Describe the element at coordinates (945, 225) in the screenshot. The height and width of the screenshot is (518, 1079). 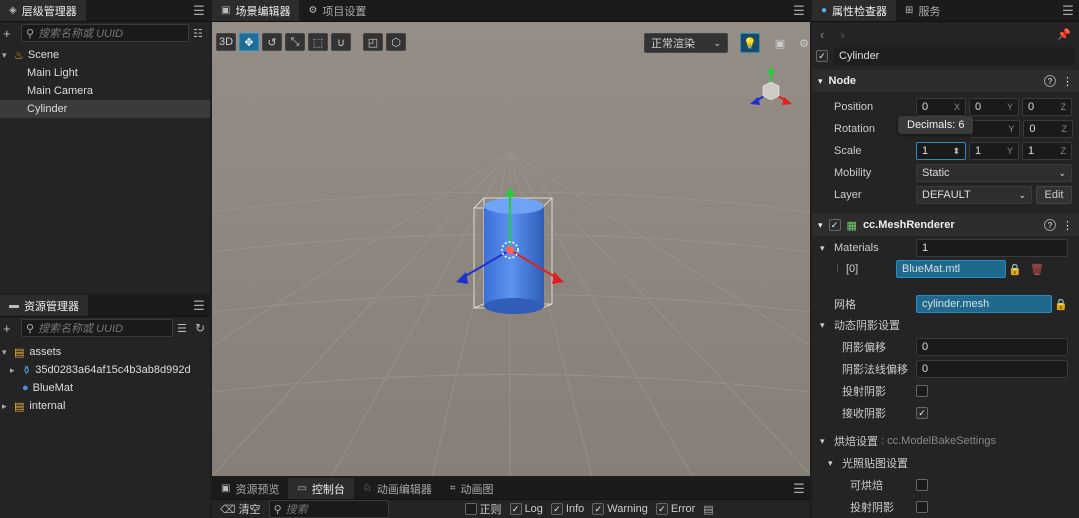
I see `mesh-renderer-header: ▾ ✓ ▦ cc.MeshRenderer ? ⋮` at that location.